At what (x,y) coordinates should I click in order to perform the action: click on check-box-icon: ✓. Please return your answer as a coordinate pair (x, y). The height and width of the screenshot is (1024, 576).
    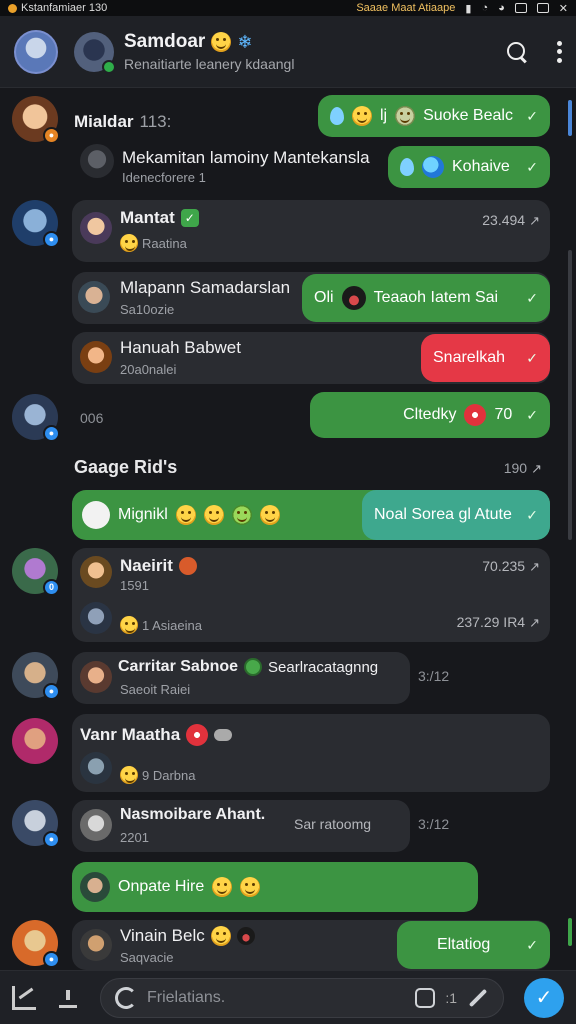
    Looking at the image, I should click on (189, 218).